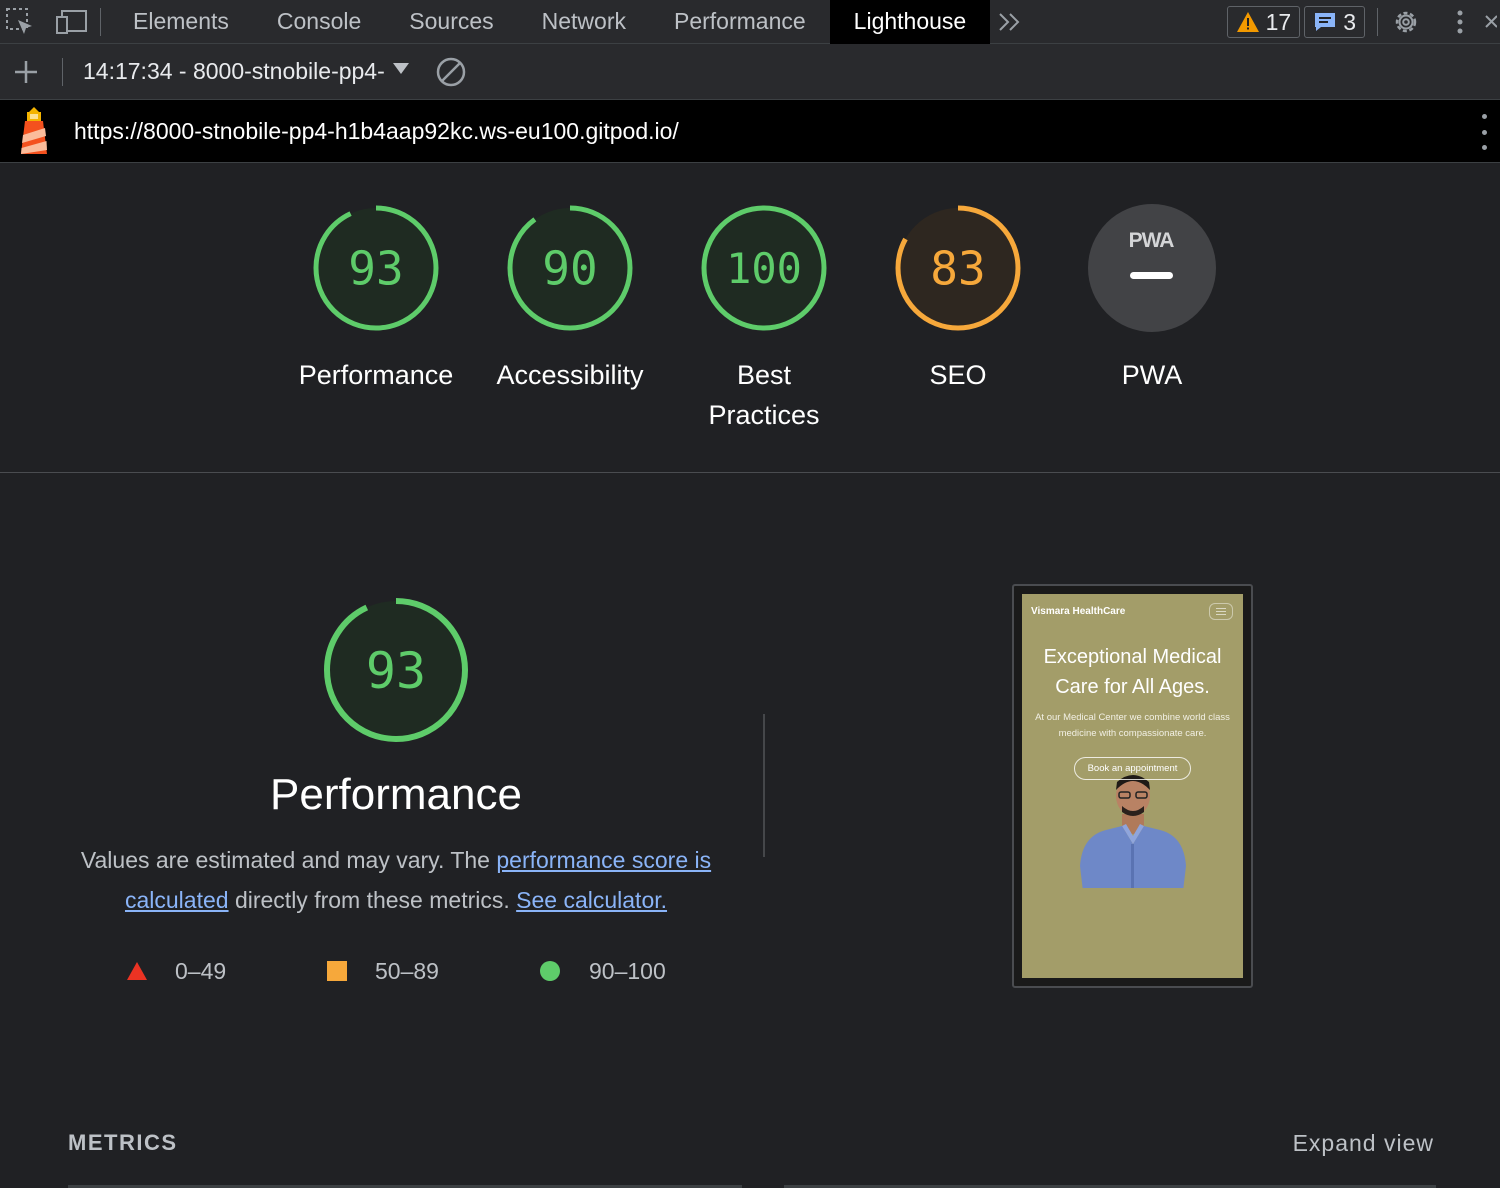  What do you see at coordinates (1133, 837) in the screenshot?
I see `doctor-photo` at bounding box center [1133, 837].